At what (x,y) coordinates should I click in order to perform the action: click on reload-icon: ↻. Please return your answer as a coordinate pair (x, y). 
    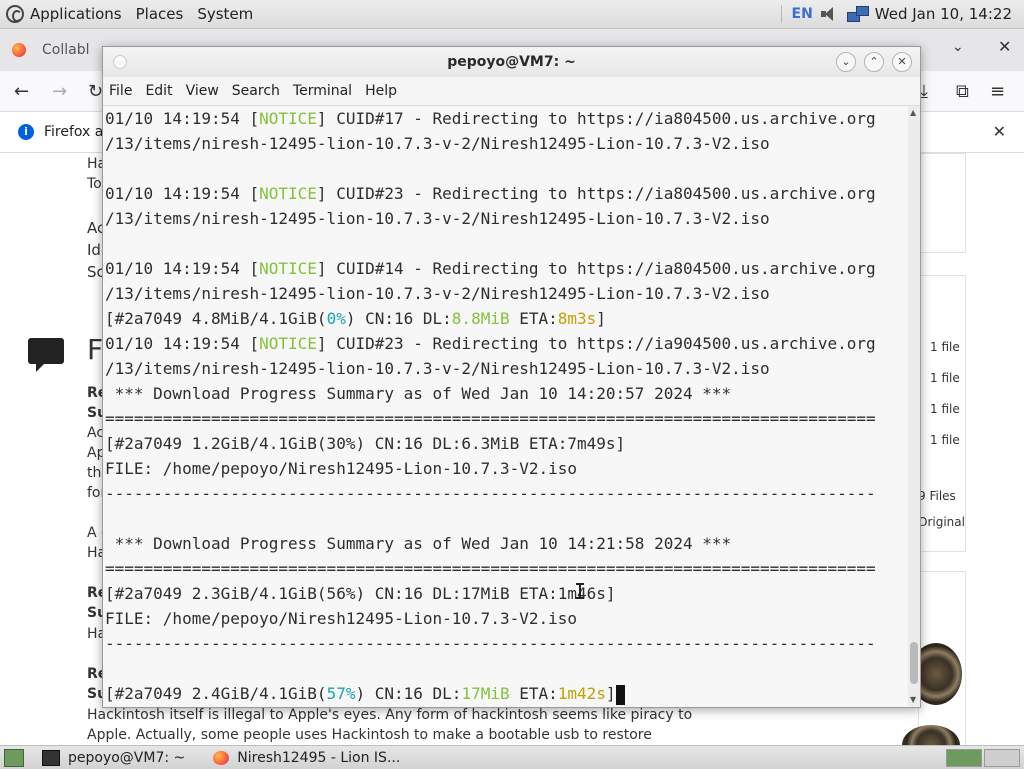
    Looking at the image, I should click on (95, 91).